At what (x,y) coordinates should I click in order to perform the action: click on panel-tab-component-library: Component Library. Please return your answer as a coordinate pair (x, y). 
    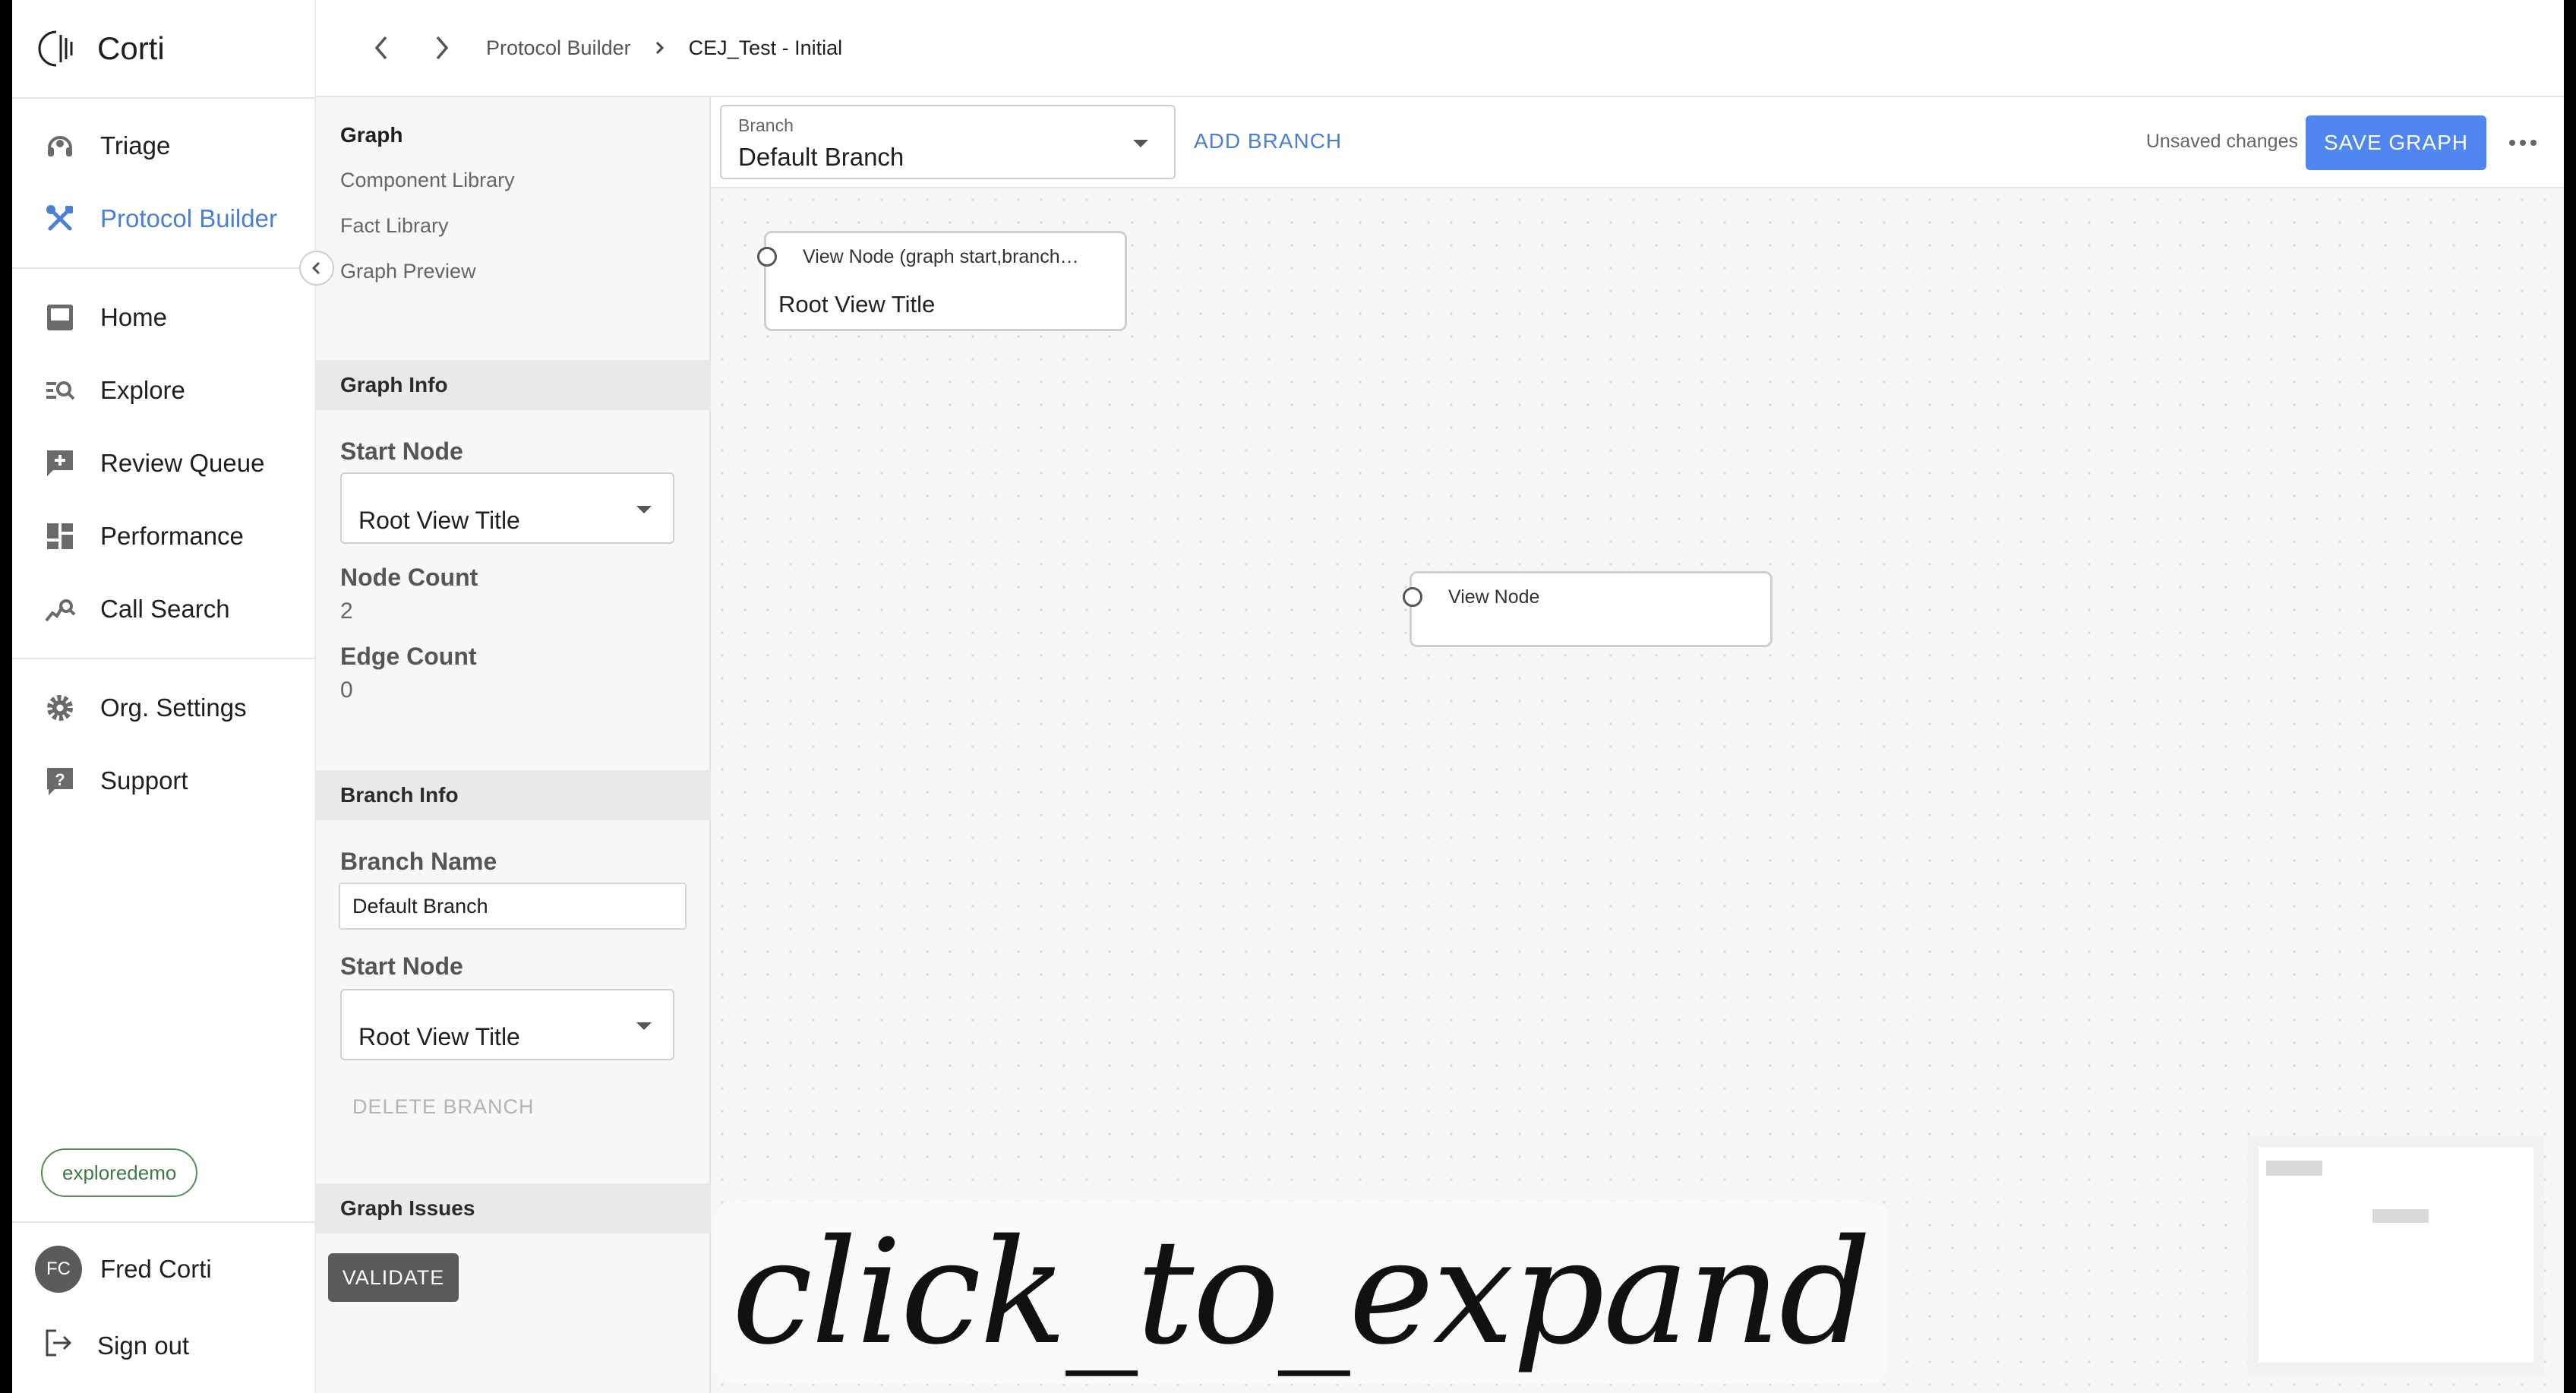
    Looking at the image, I should click on (427, 180).